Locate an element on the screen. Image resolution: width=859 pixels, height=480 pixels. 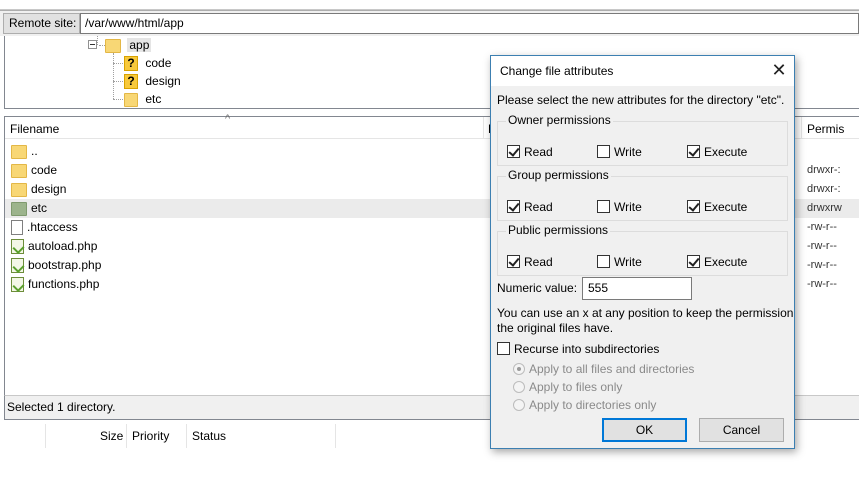
checkbox-label: Recurse into subdirectories is located at coordinates (587, 349).